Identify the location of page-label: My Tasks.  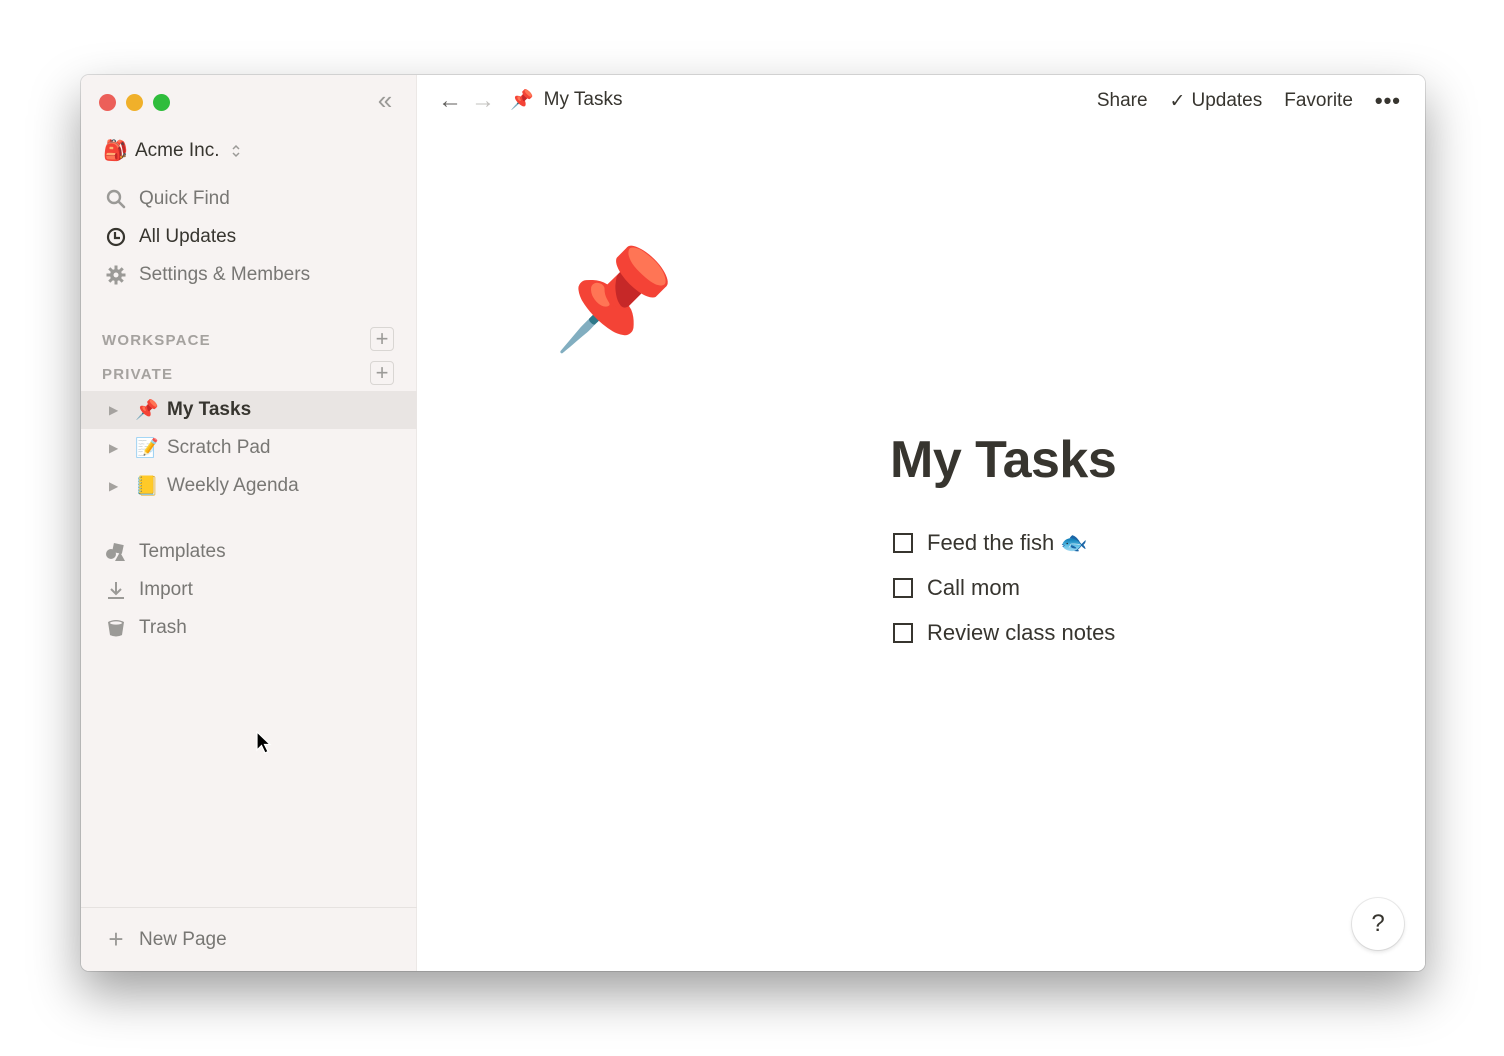
(209, 409).